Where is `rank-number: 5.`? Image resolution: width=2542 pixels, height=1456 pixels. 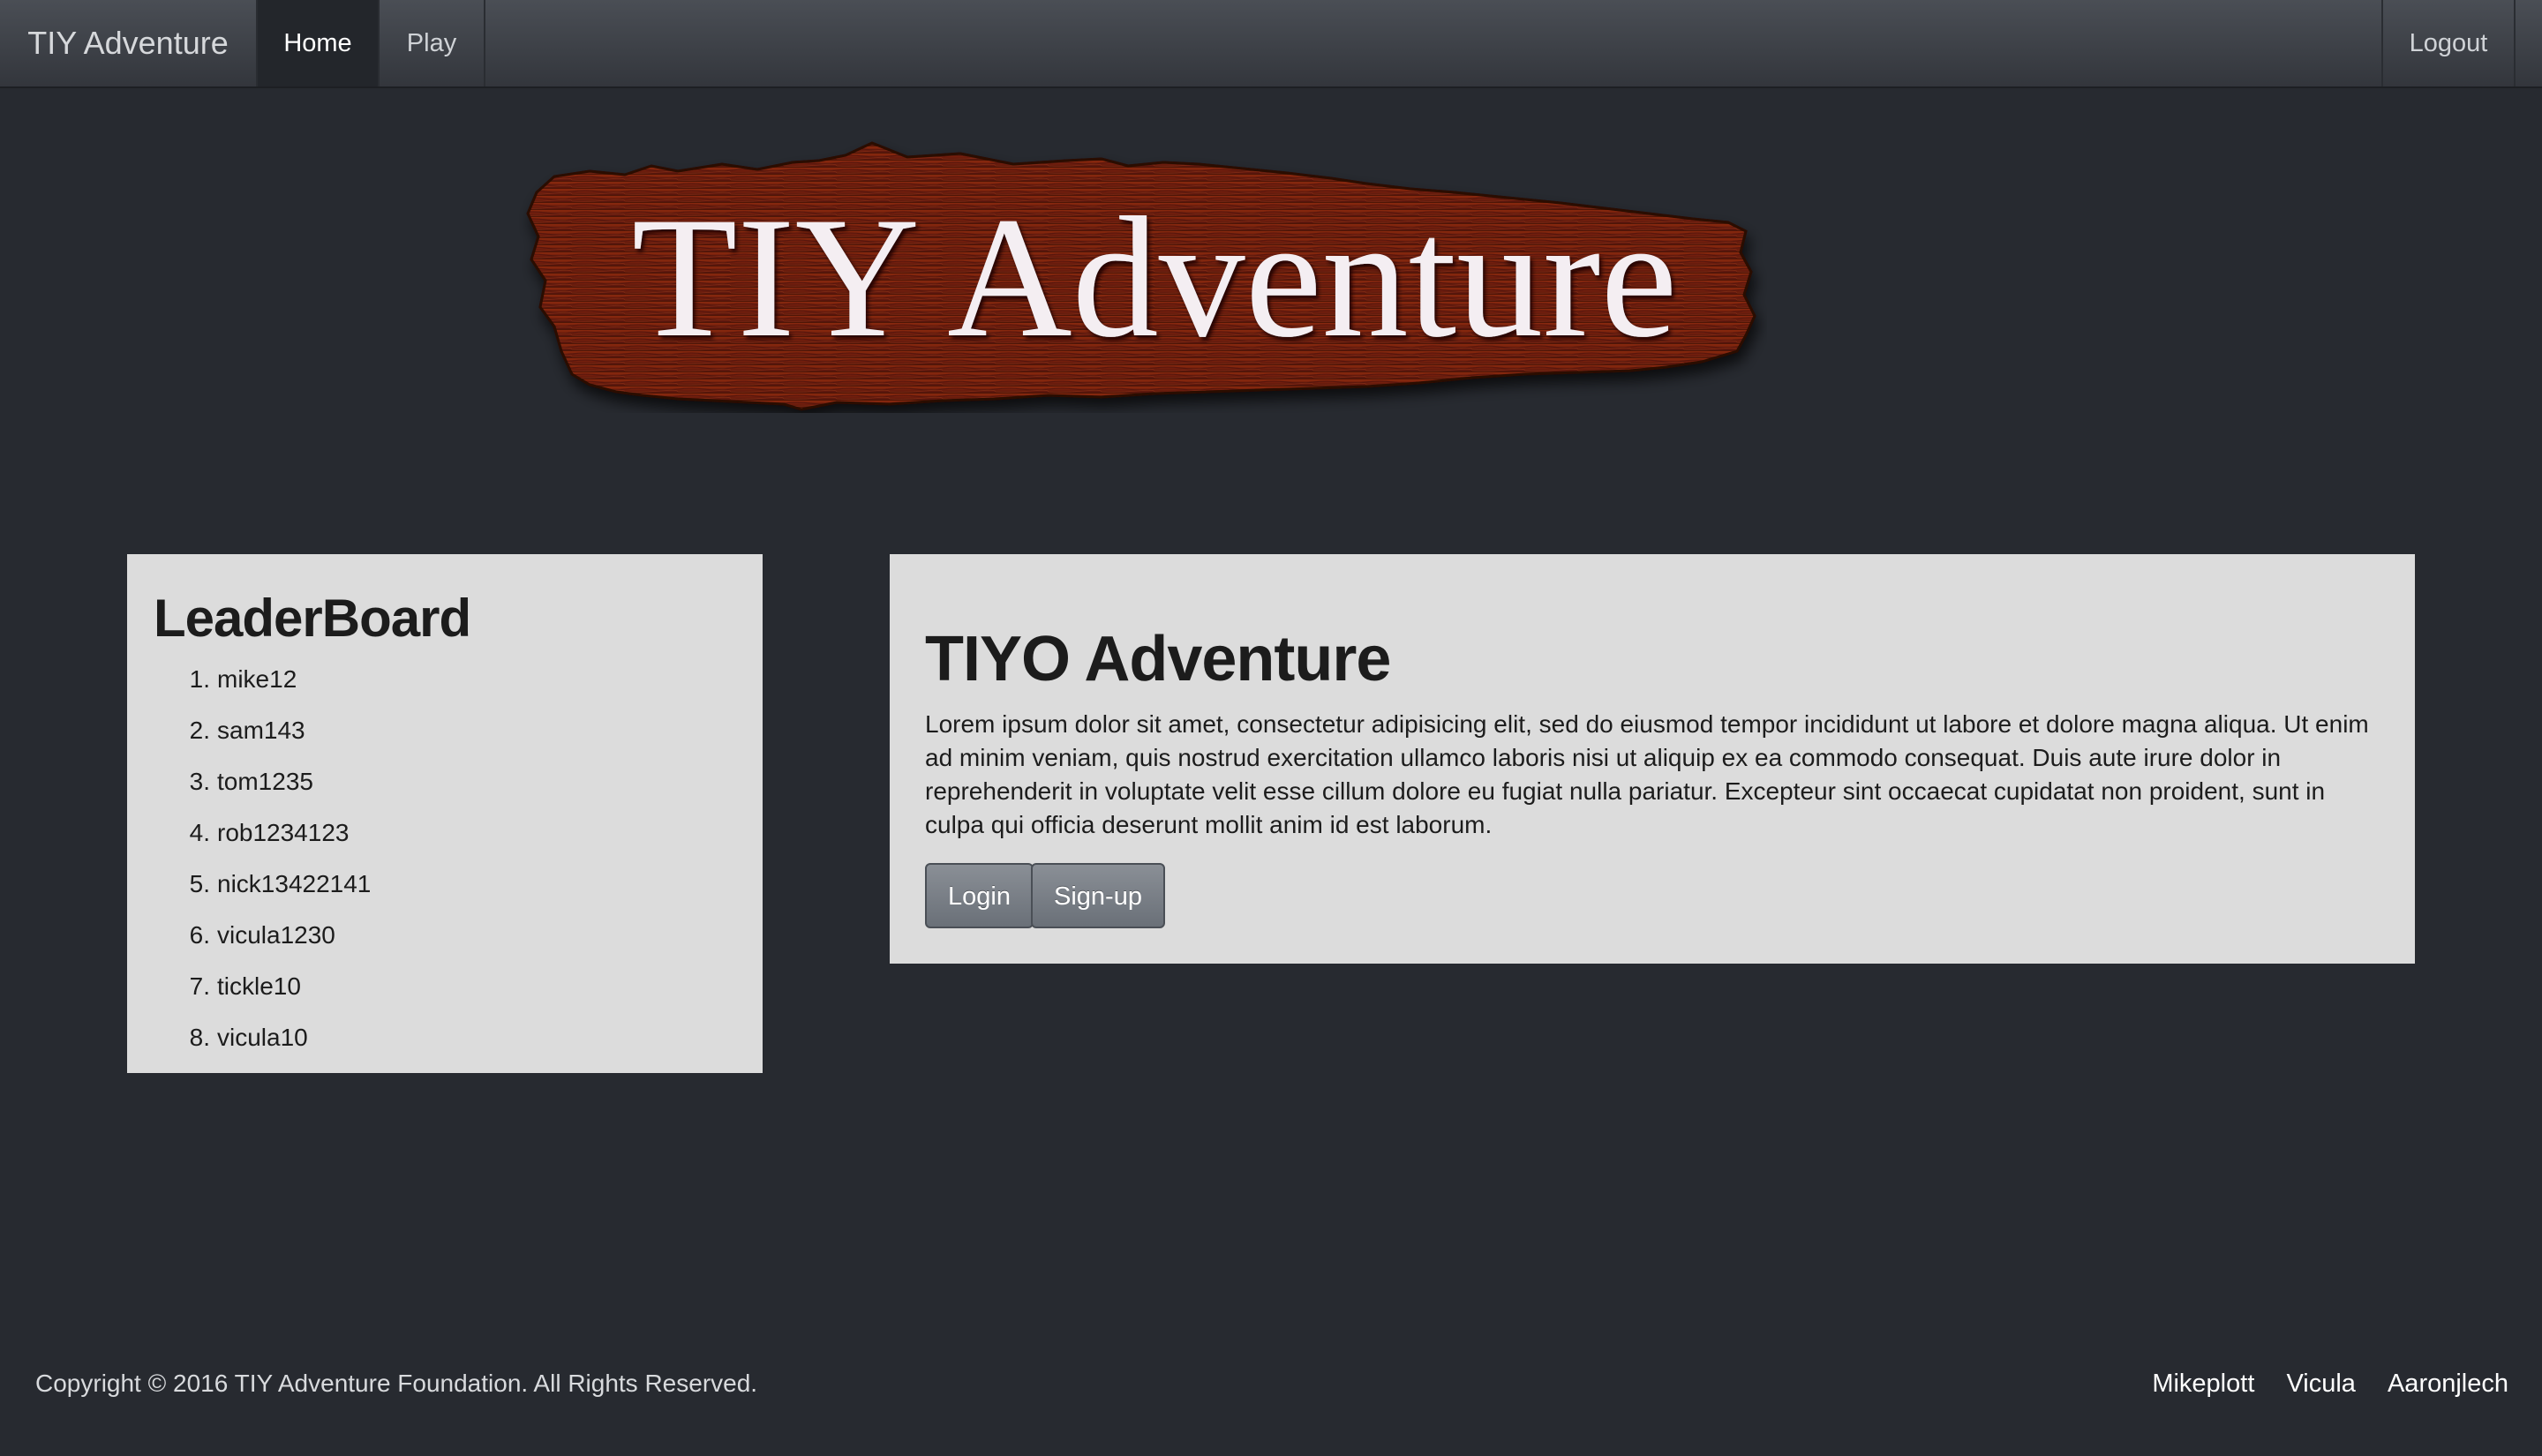 rank-number: 5. is located at coordinates (199, 883).